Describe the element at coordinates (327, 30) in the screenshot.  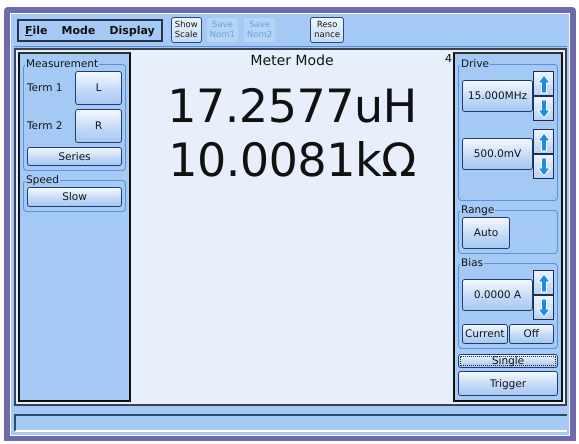
I see `toolbar-button: Reso nance` at that location.